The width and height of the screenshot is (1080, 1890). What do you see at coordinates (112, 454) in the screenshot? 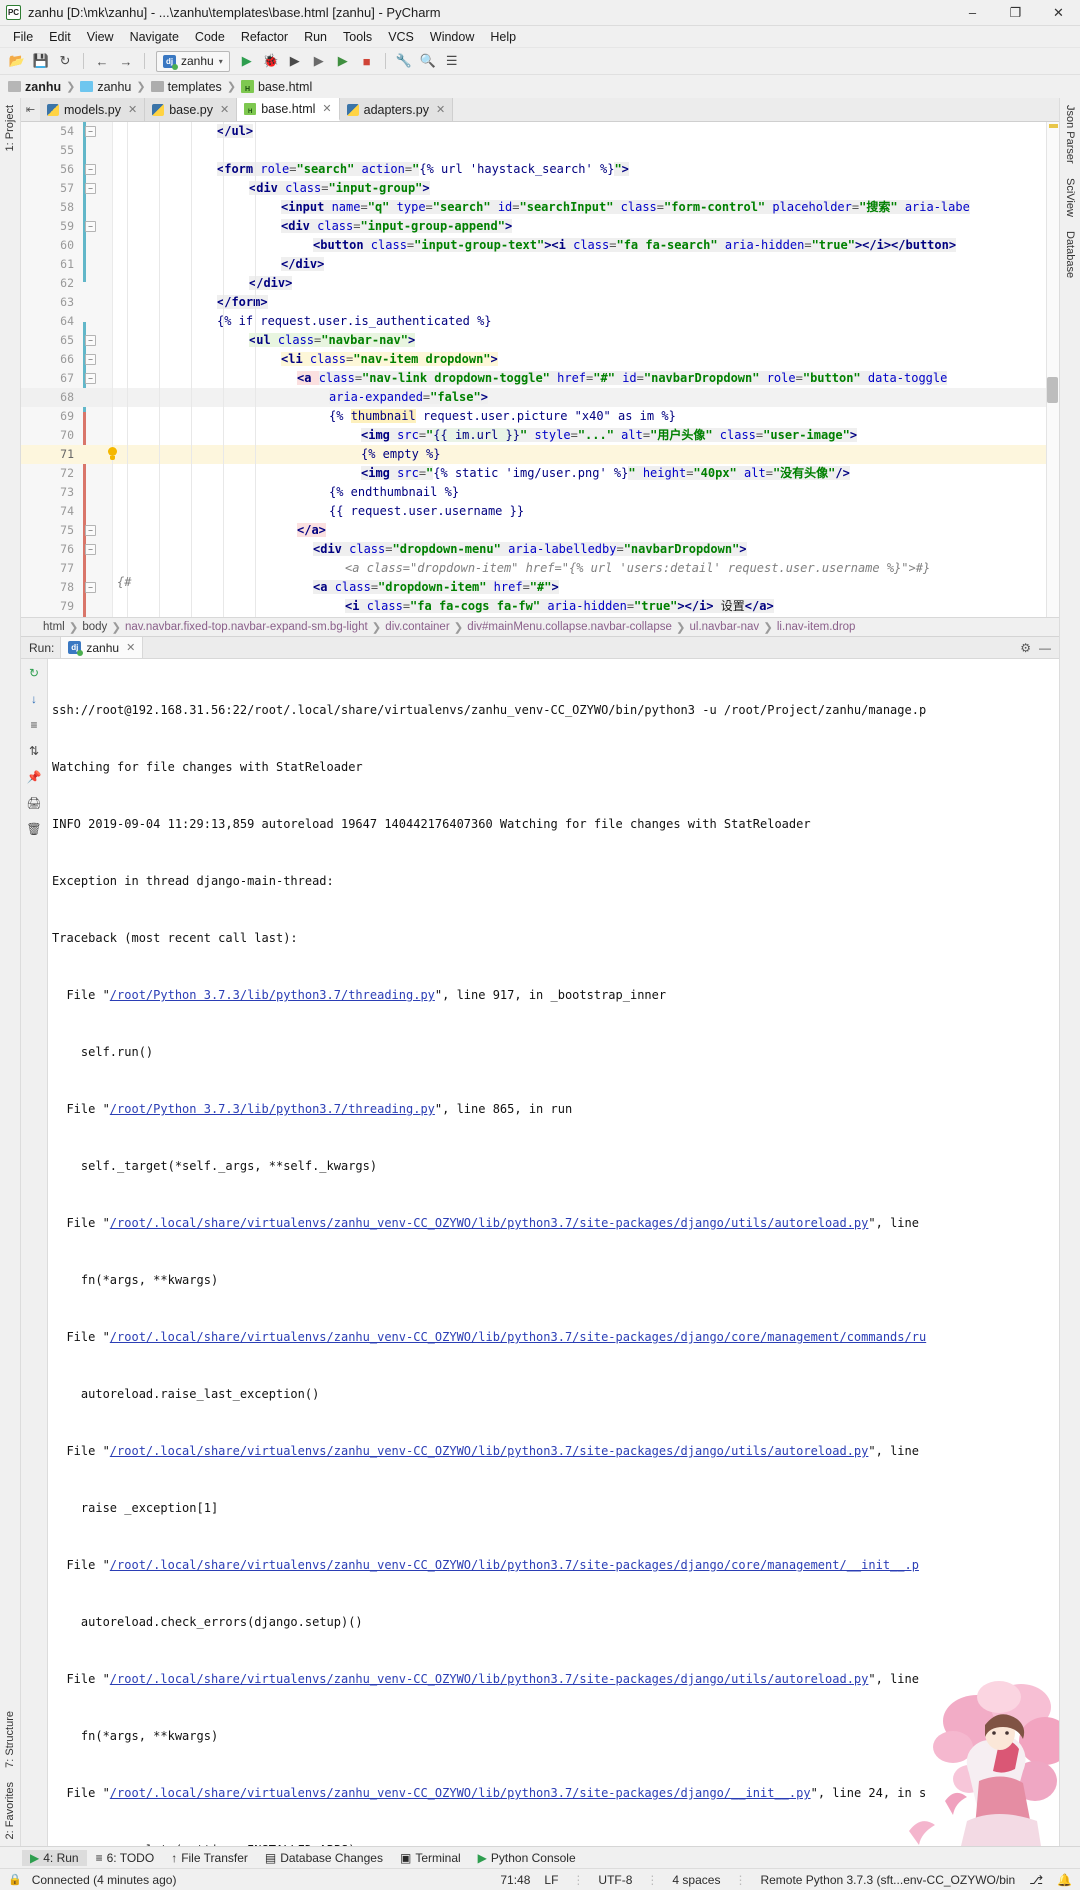
I see `intention-bulb-icon` at bounding box center [112, 454].